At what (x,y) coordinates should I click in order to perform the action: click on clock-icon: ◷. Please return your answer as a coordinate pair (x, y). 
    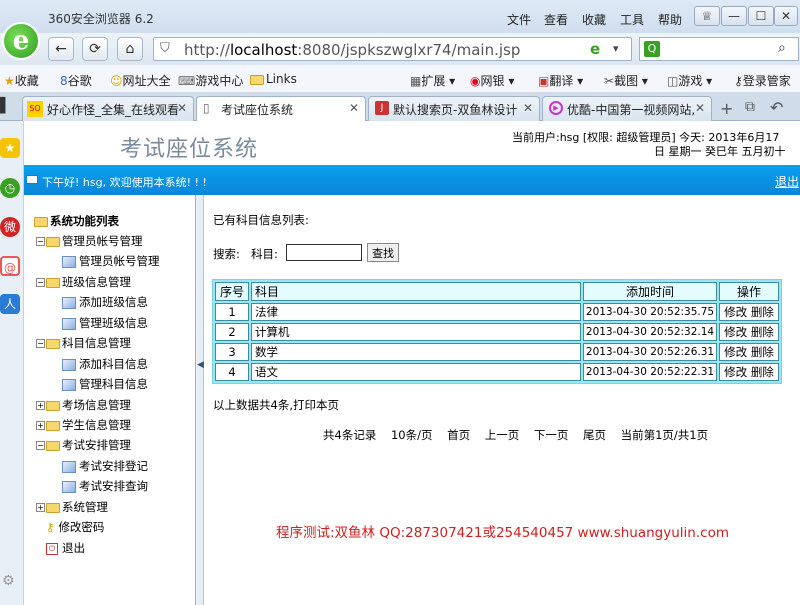
    Looking at the image, I should click on (10, 188).